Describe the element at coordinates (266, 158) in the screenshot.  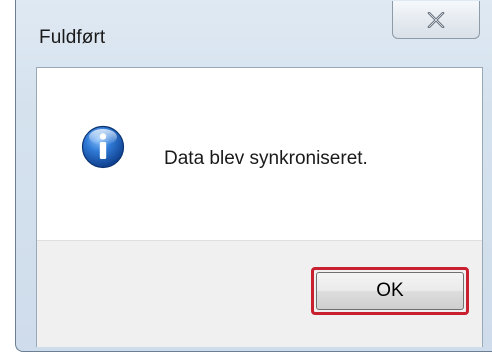
I see `dialog-message: Data blev synkroniseret.` at that location.